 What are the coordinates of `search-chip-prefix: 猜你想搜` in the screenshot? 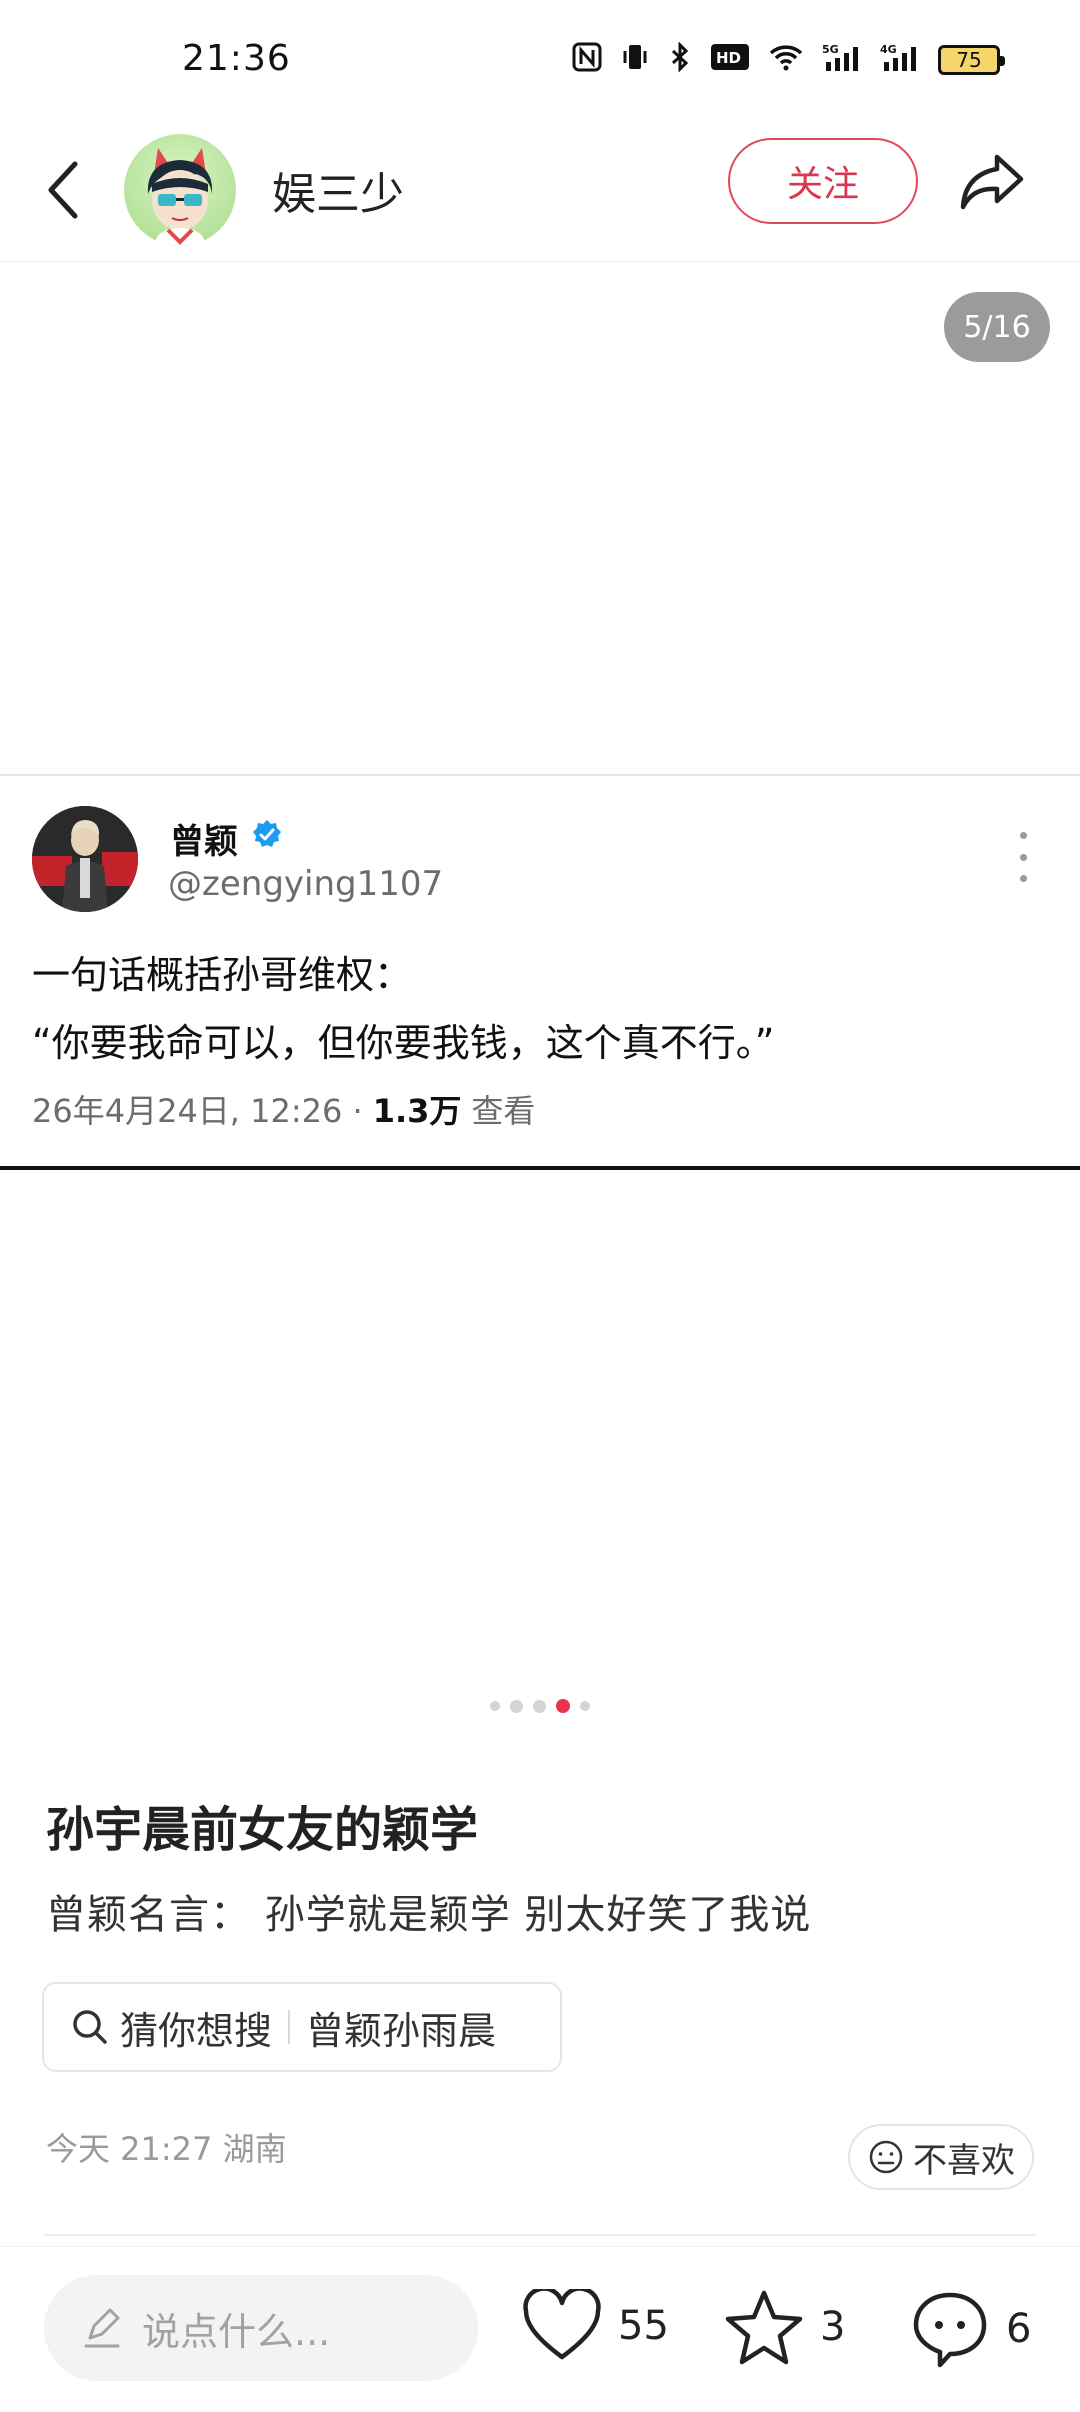 It's located at (196, 2030).